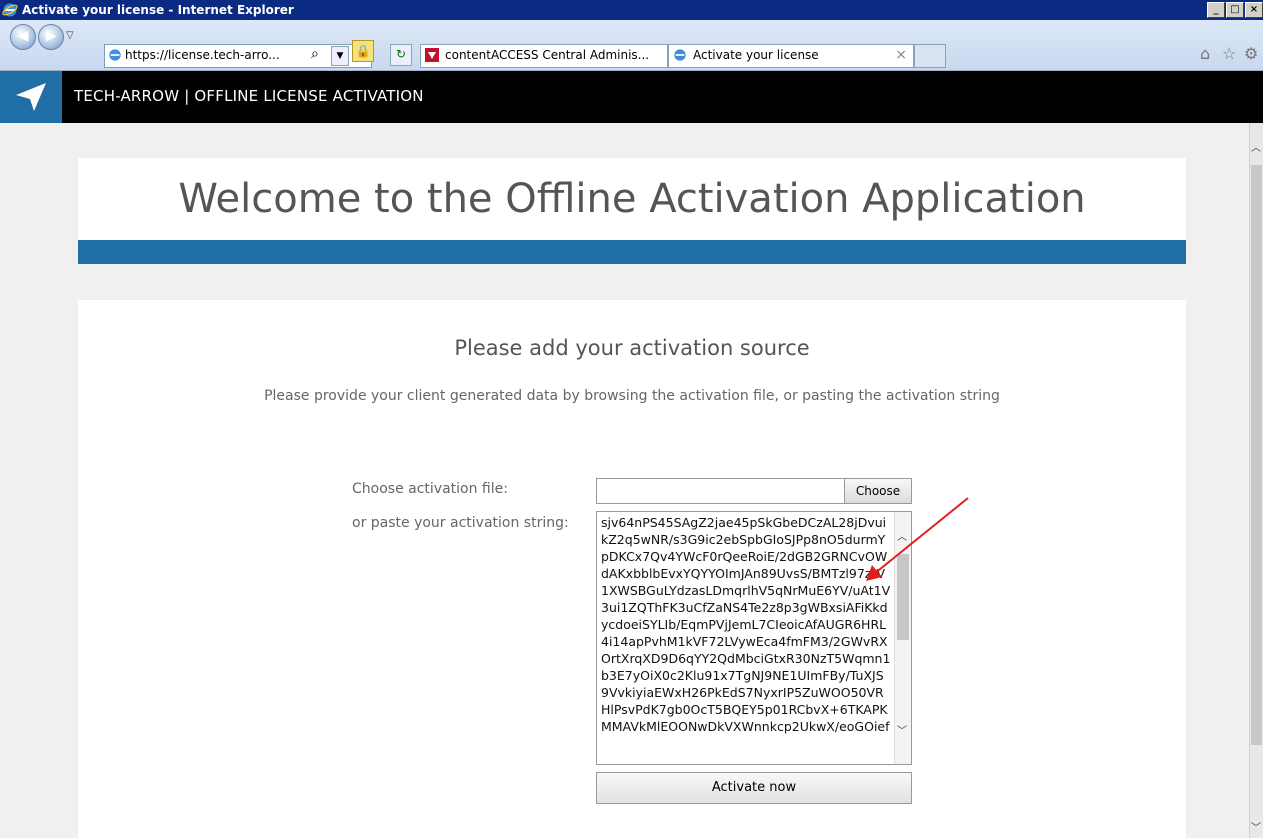 The image size is (1263, 838). I want to click on address-bar: https://license.tech-arro... ⌕ ▼, so click(238, 56).